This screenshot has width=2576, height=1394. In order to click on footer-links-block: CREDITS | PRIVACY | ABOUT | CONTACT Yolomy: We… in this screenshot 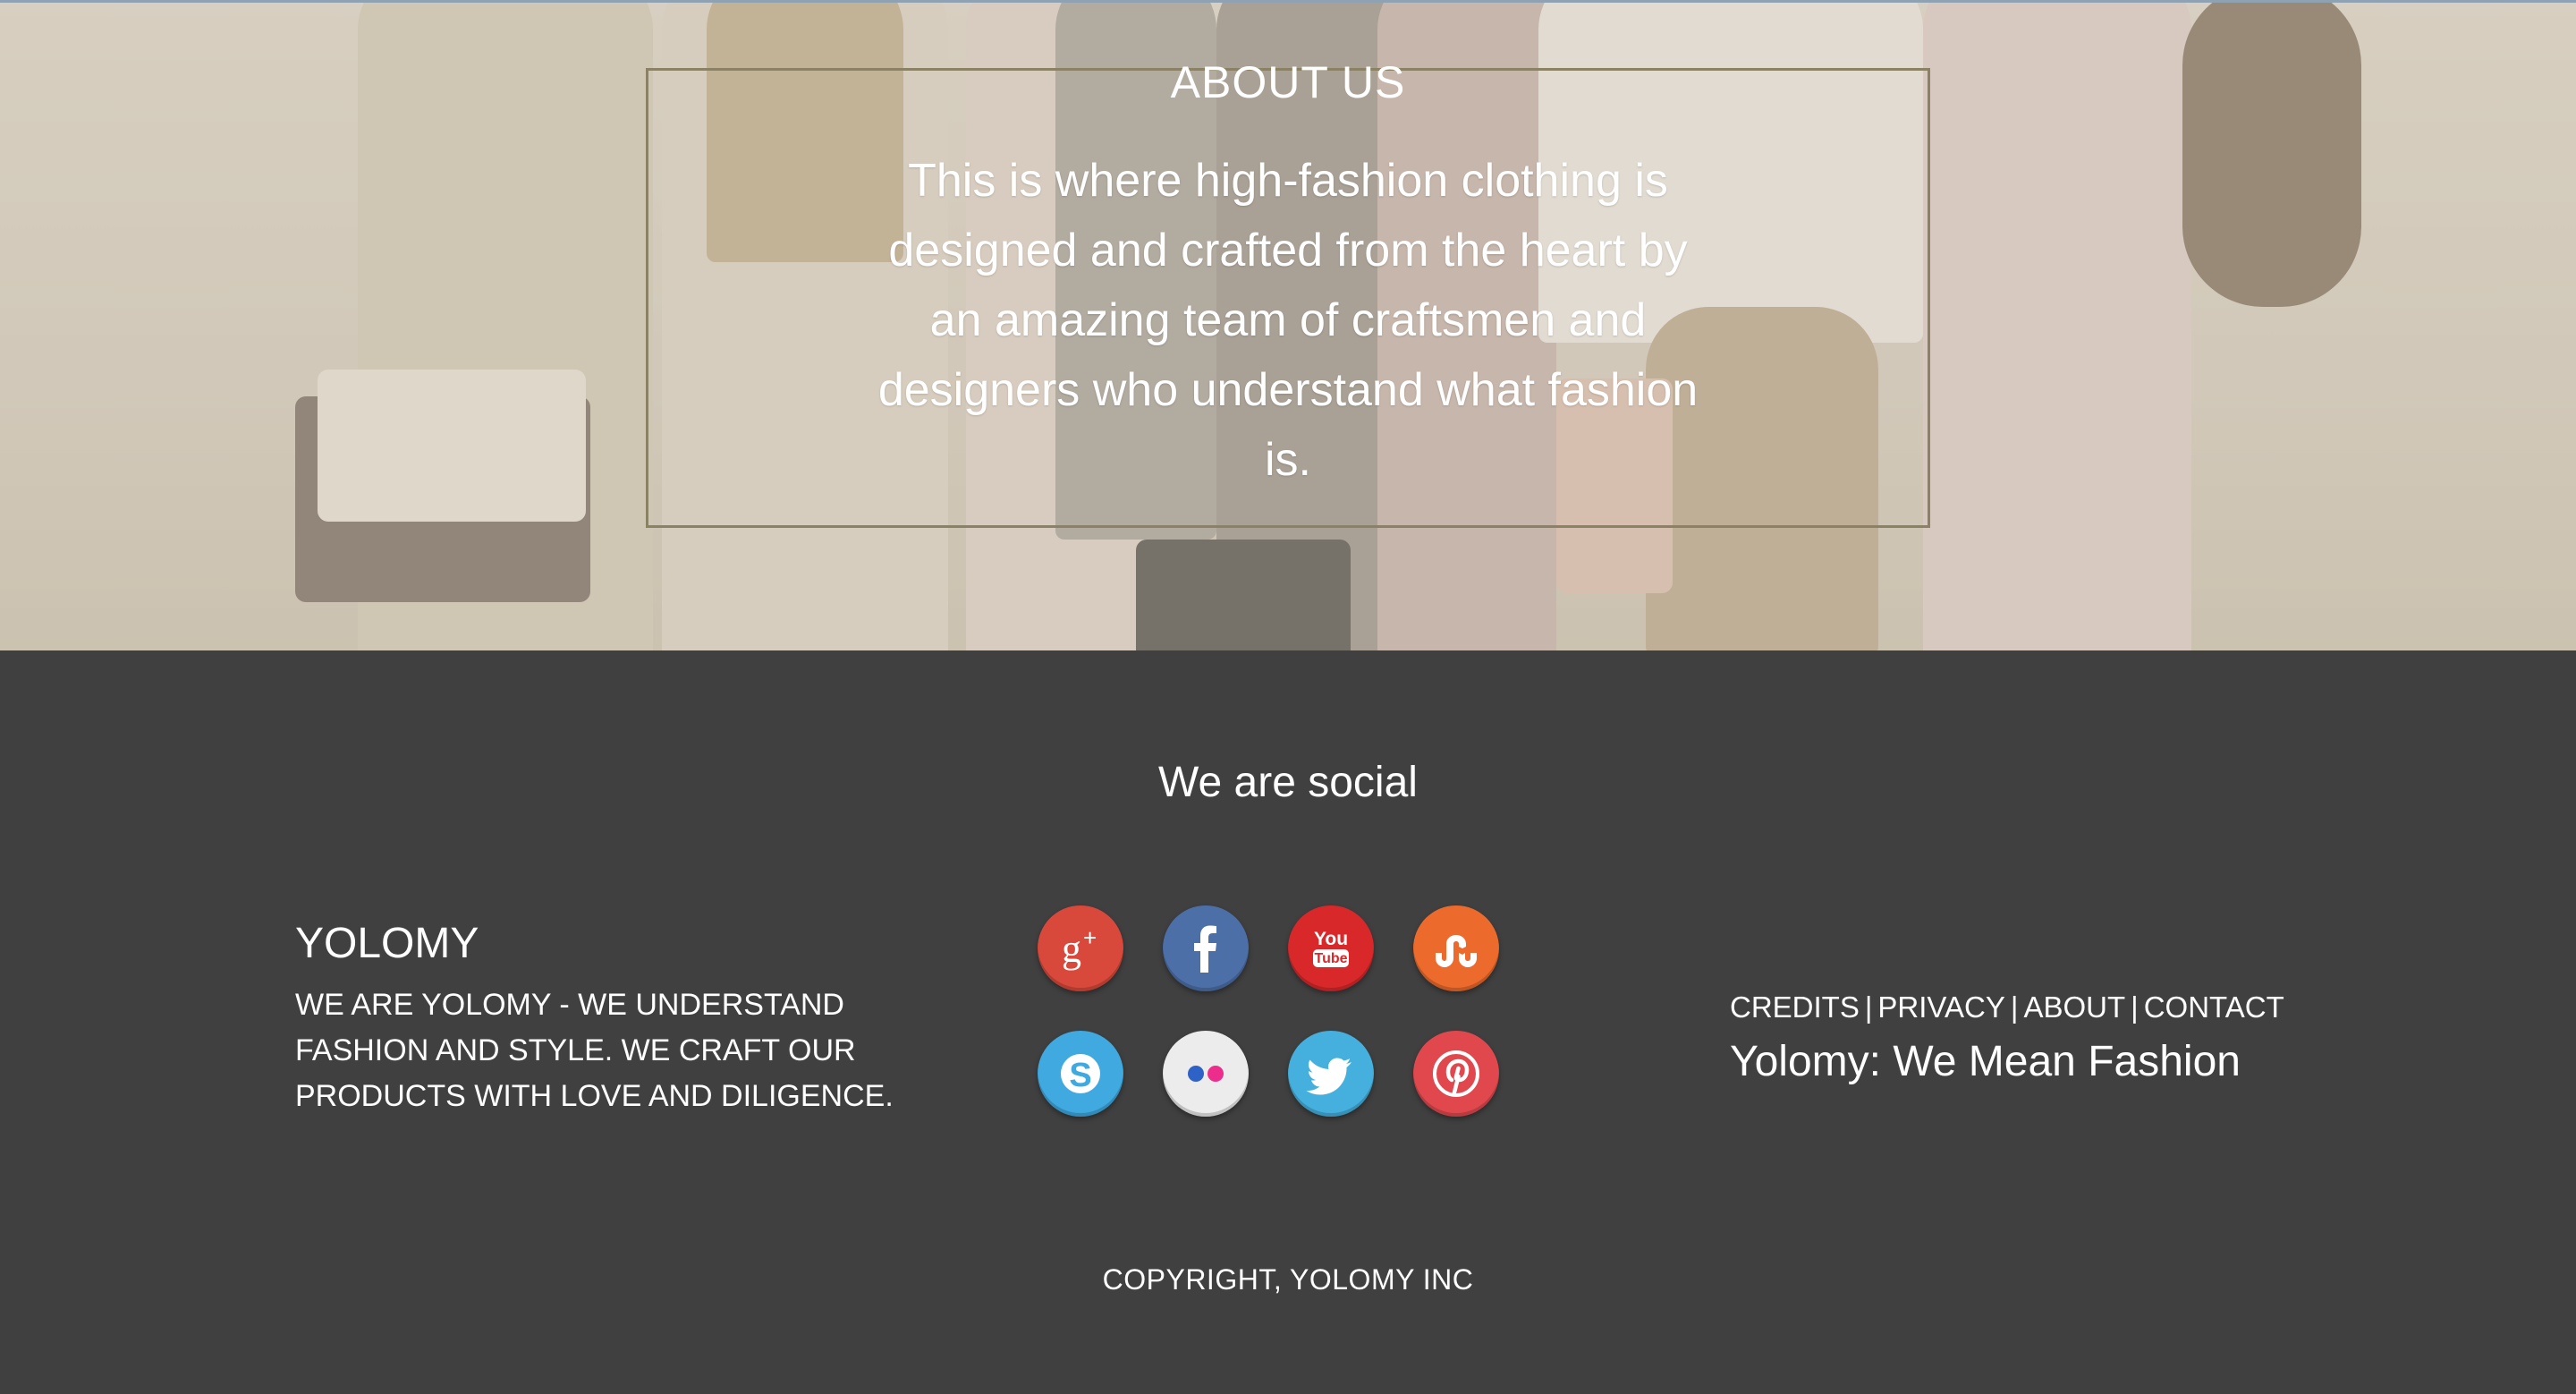, I will do `click(2043, 1038)`.